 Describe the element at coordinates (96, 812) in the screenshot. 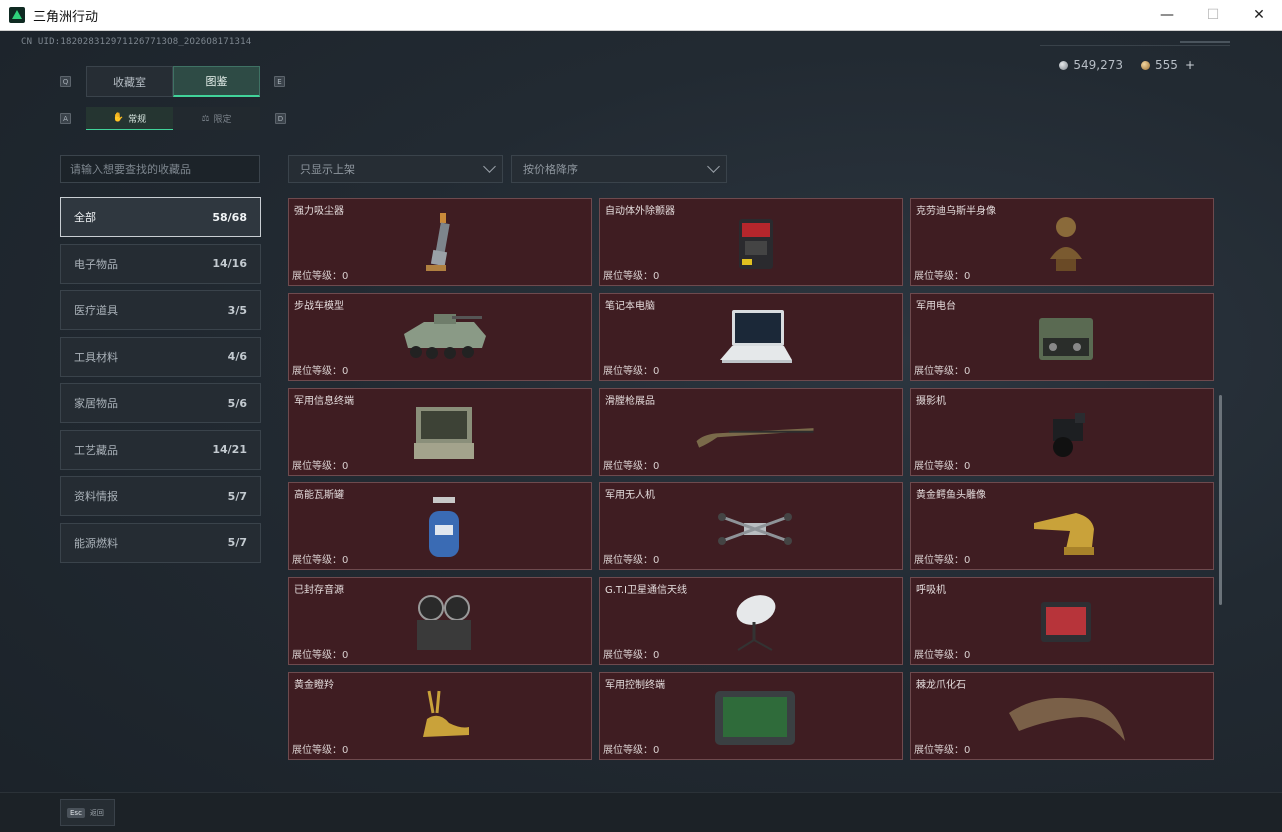

I see `back-label: 返回` at that location.